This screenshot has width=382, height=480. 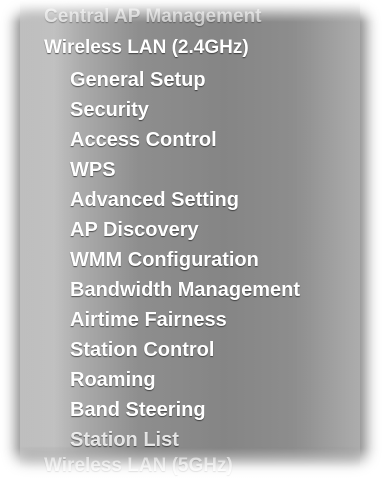 I want to click on submenu-item-bandwidth-management: Bandwidth Management, so click(x=185, y=290).